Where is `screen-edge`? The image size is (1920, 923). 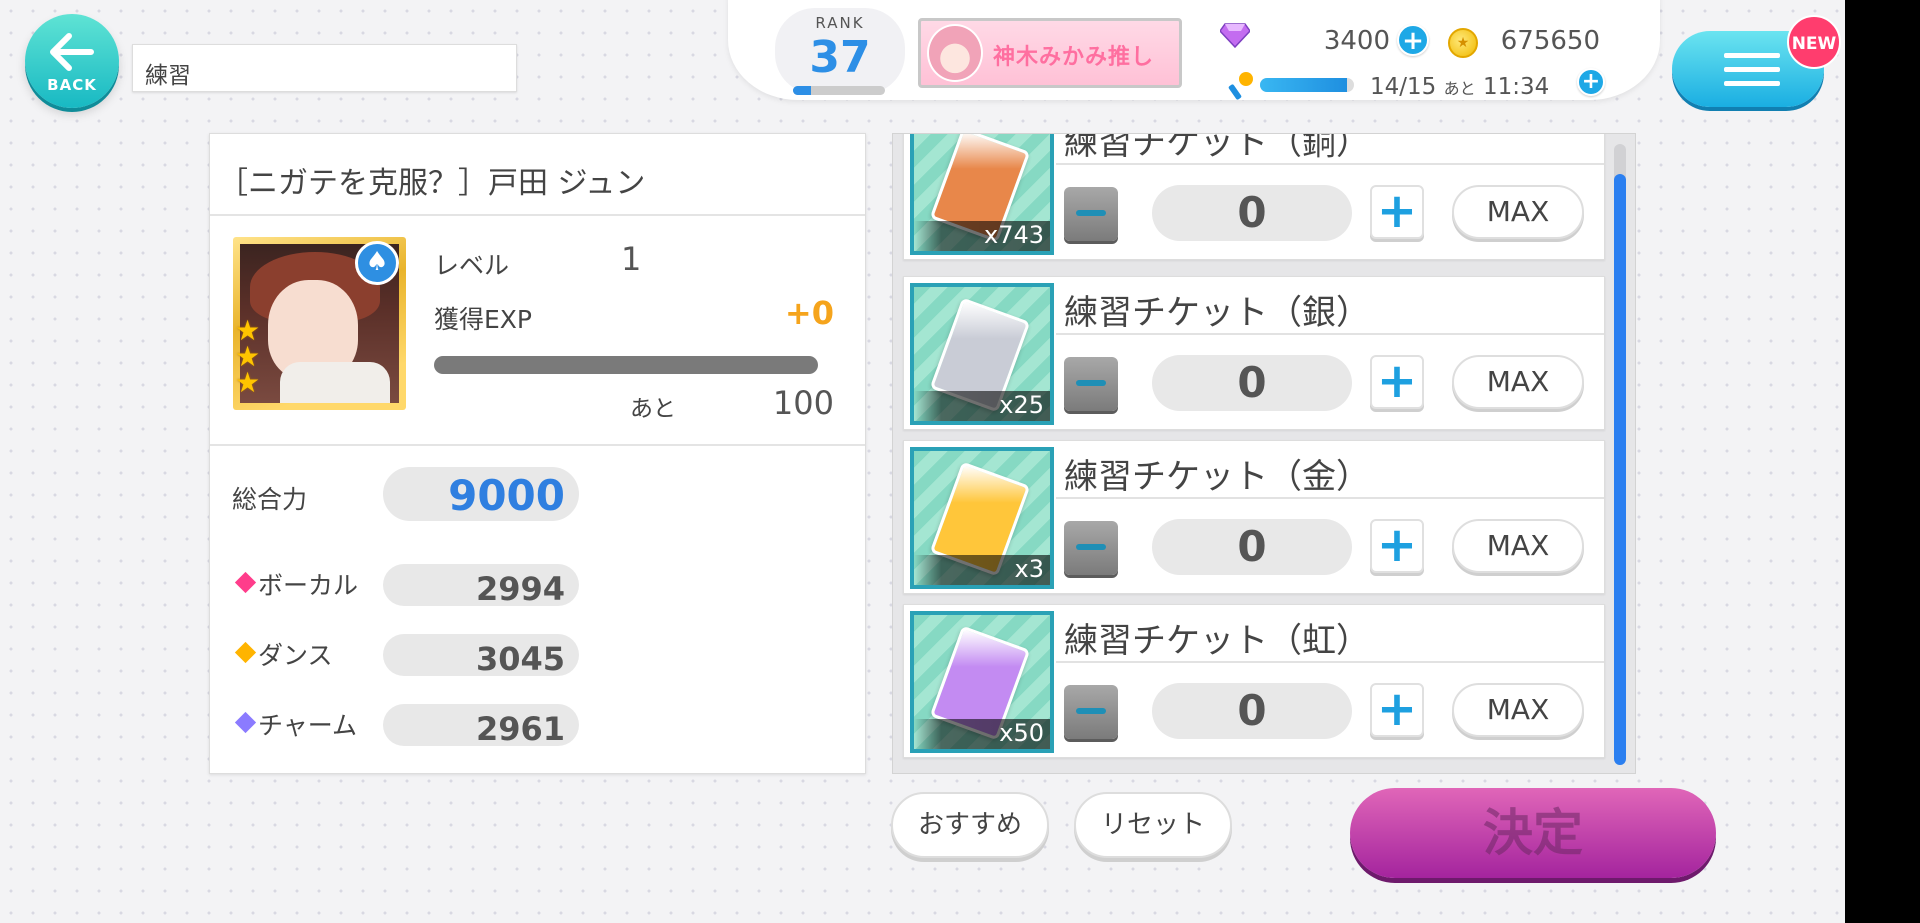
screen-edge is located at coordinates (1882, 461).